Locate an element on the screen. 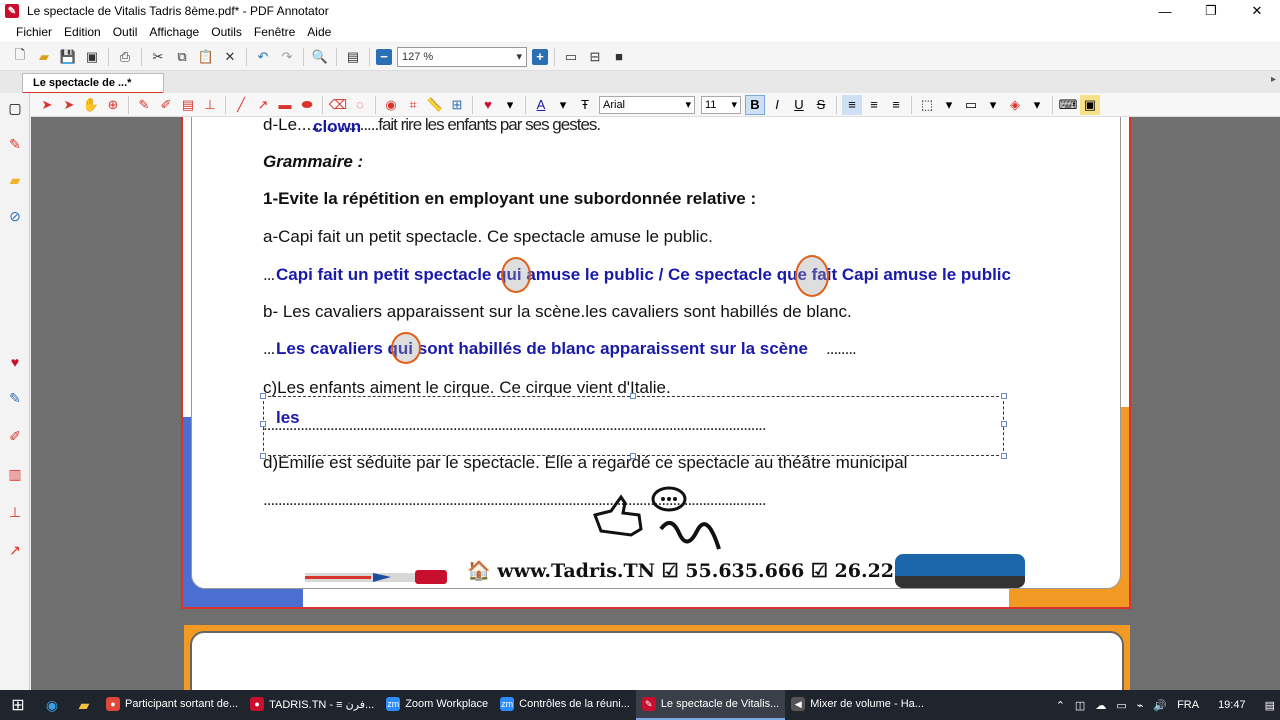  circle-qui-a is located at coordinates (516, 275).